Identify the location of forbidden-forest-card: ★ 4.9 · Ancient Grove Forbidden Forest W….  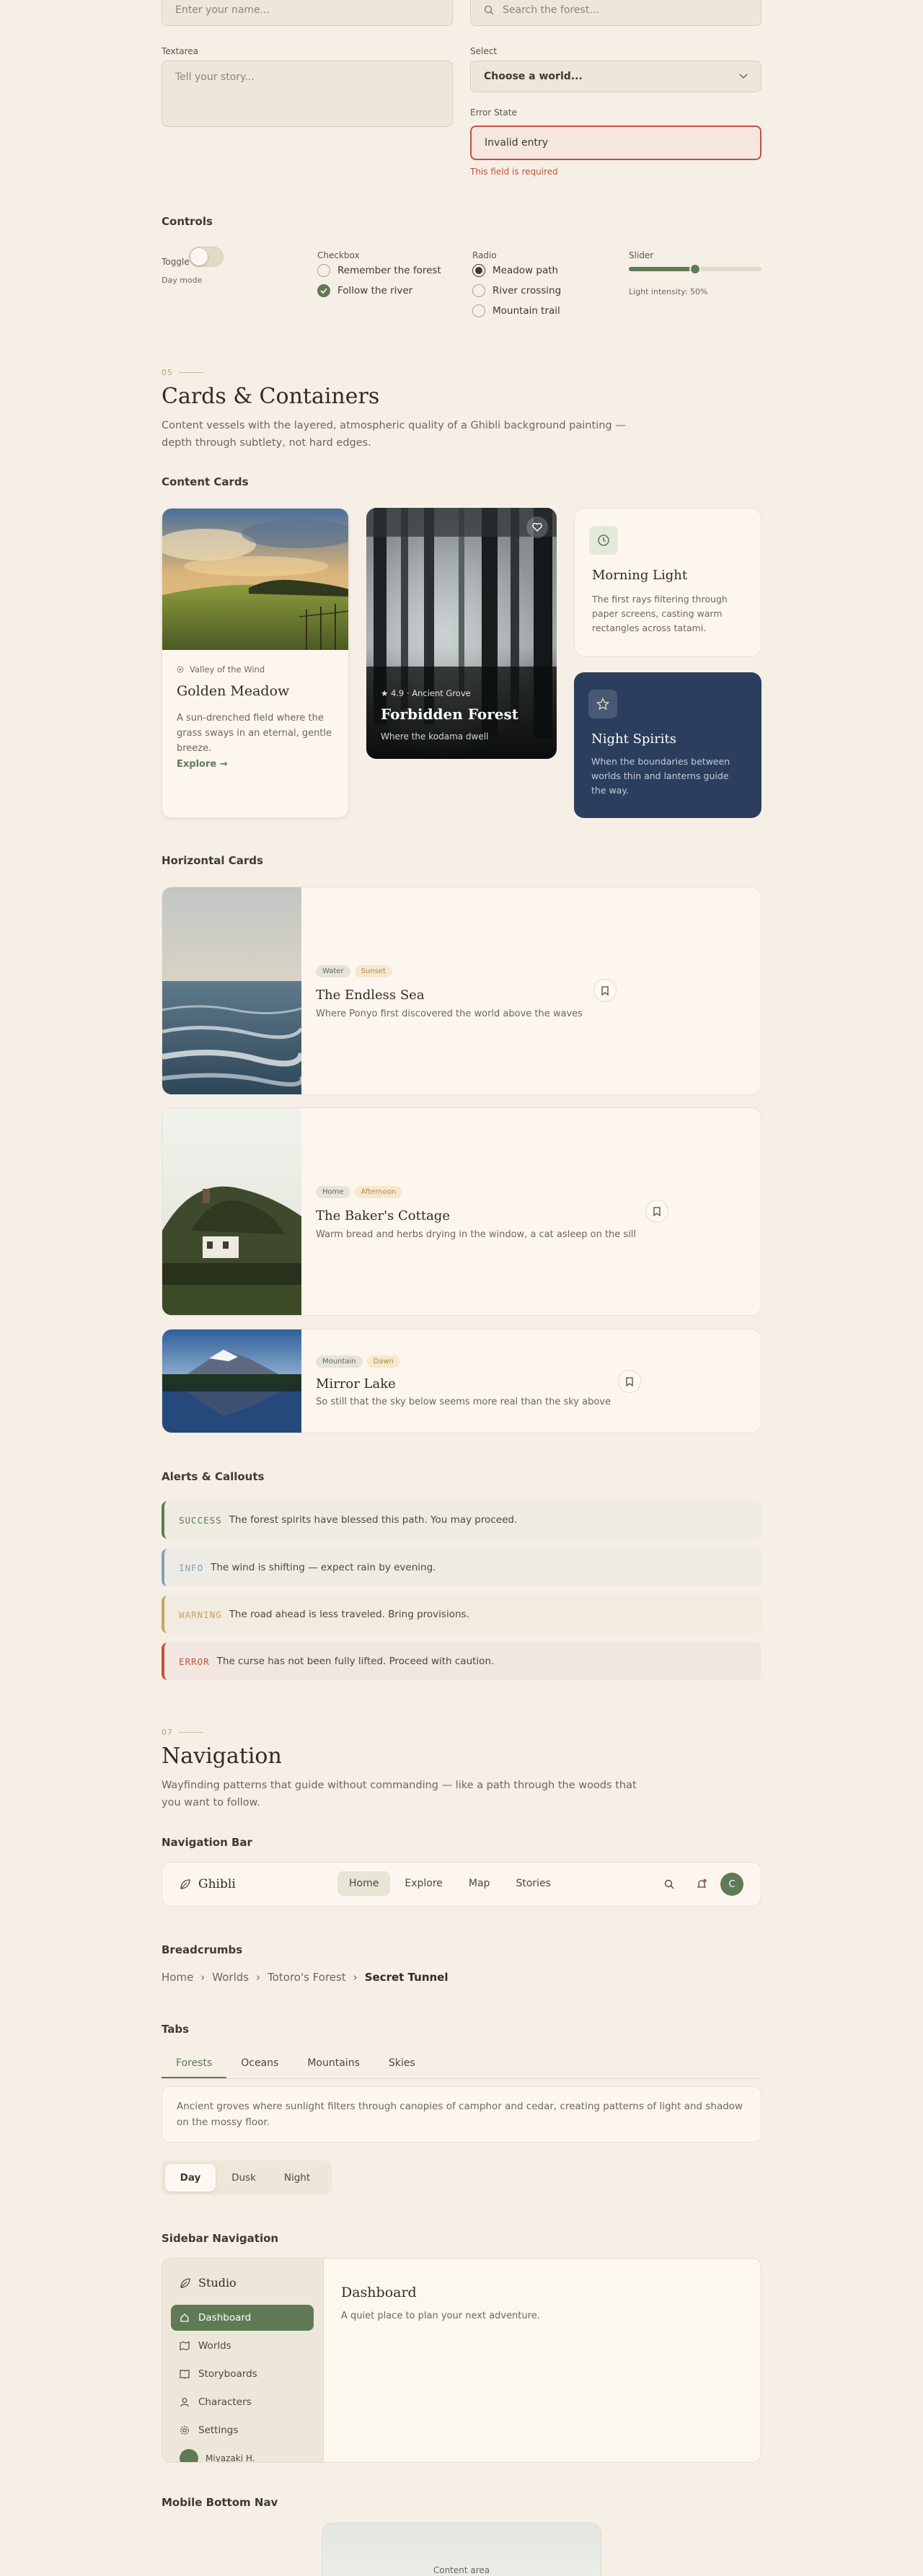
(461, 633).